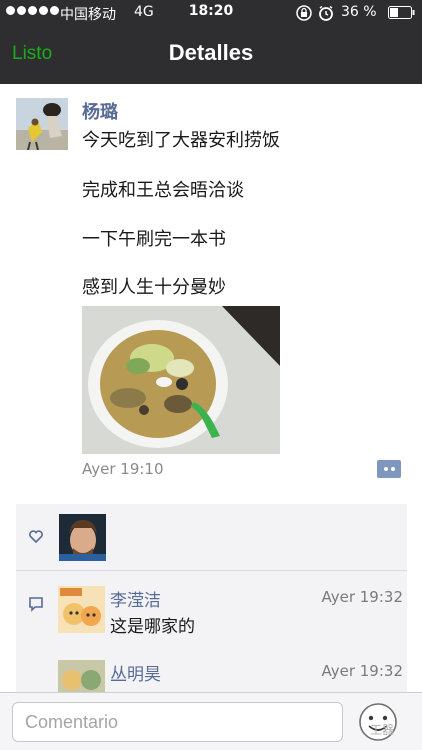  Describe the element at coordinates (181, 380) in the screenshot. I see `post-photo` at that location.